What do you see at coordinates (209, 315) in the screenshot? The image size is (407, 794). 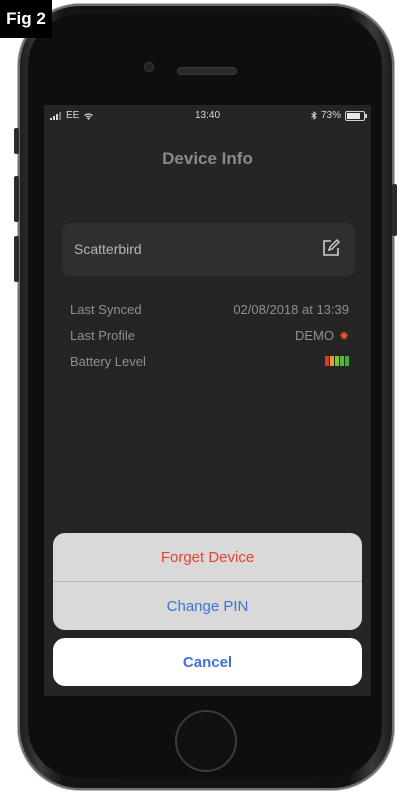 I see `last-synced-row: Last Synced 02/08/2018 at 13:39` at bounding box center [209, 315].